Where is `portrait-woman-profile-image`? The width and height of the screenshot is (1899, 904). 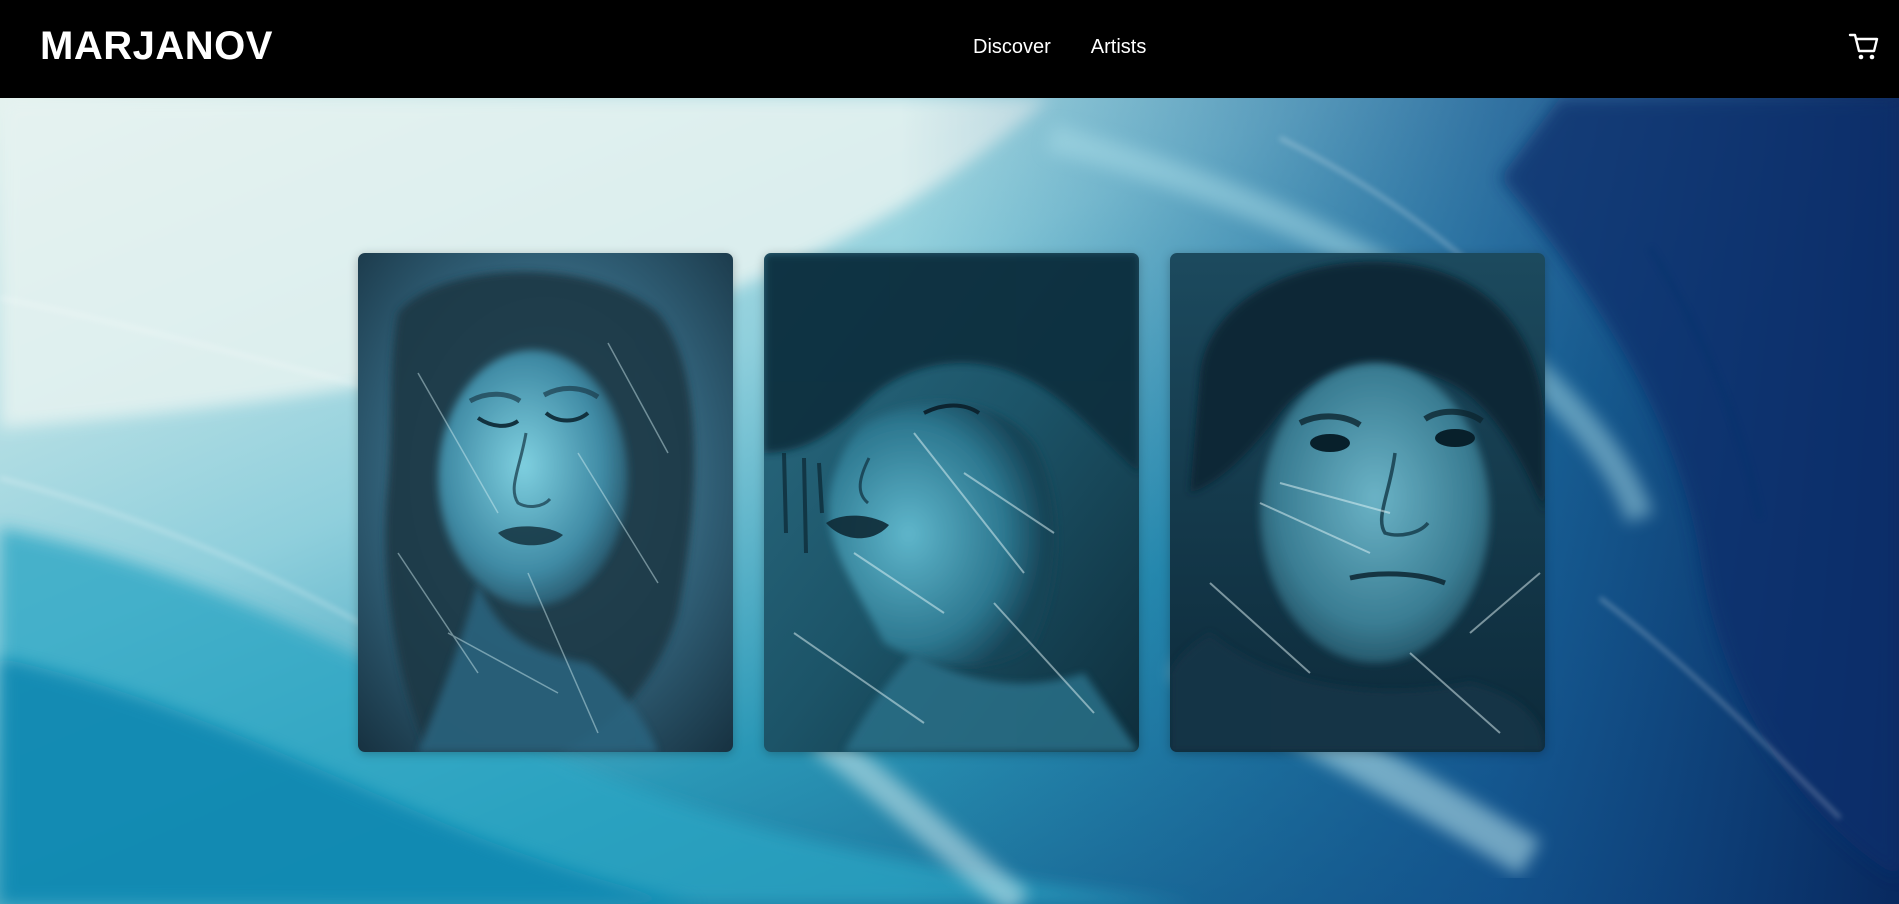
portrait-woman-profile-image is located at coordinates (951, 502).